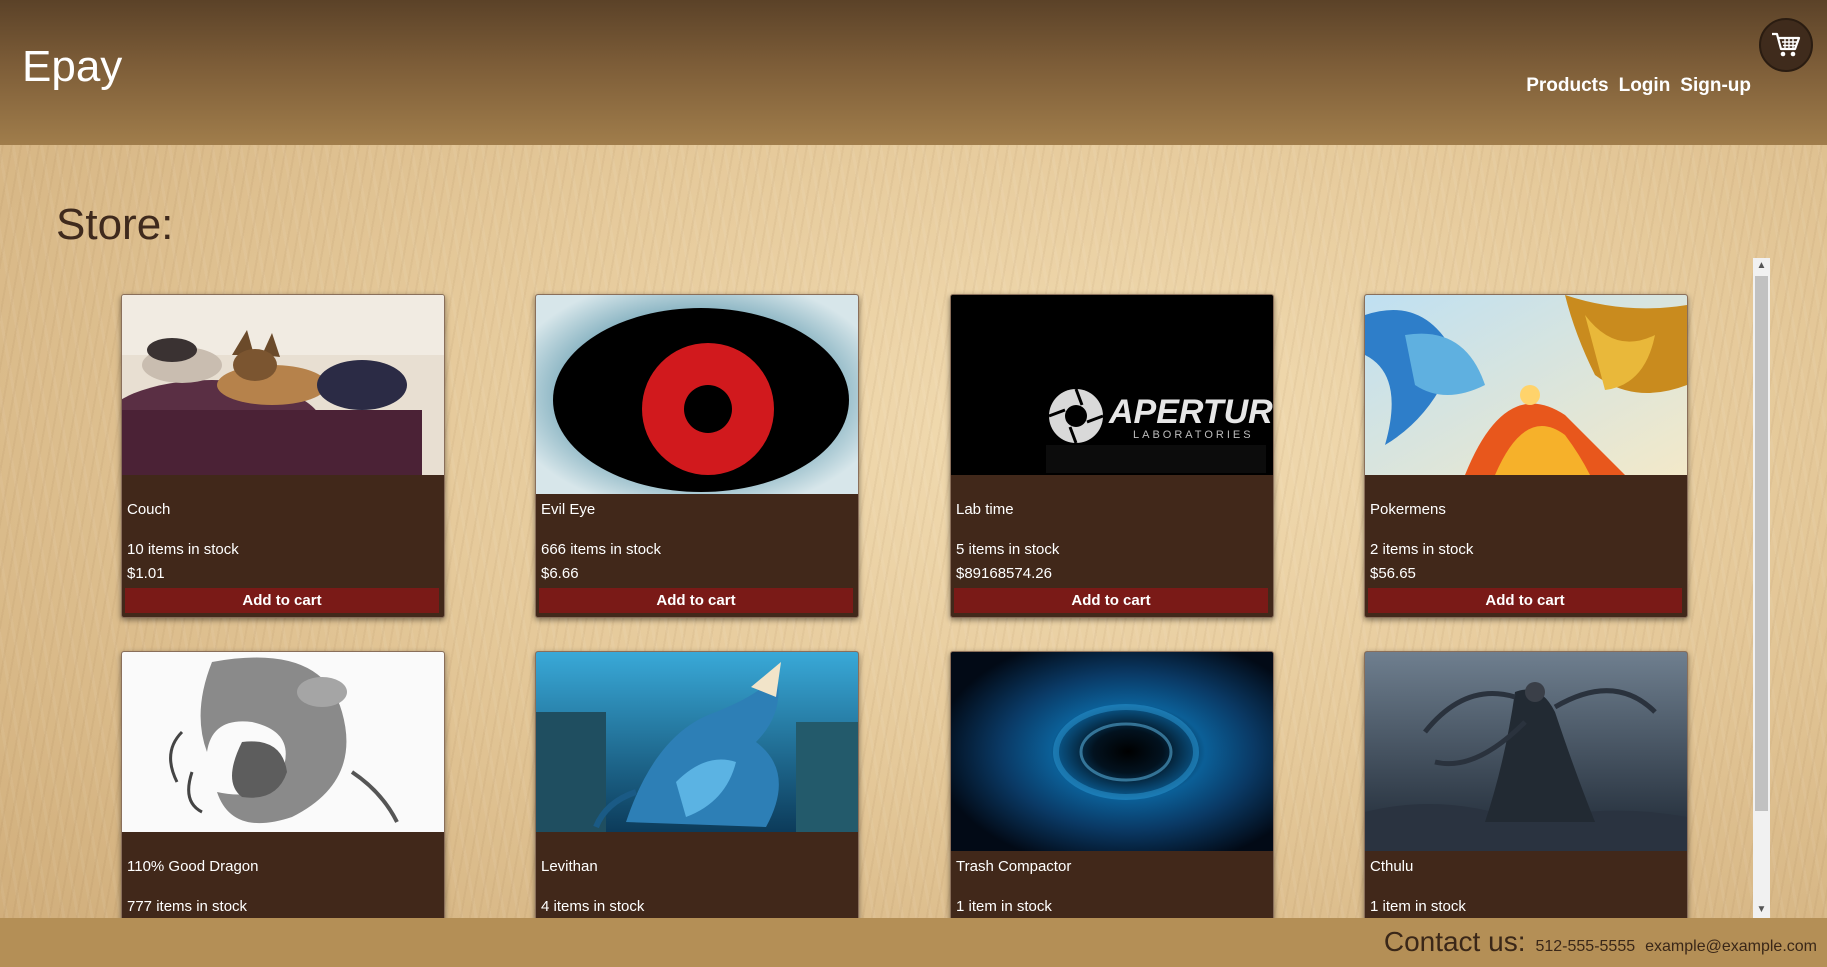 The image size is (1827, 967). I want to click on product-stock: 777 items in stock, so click(187, 906).